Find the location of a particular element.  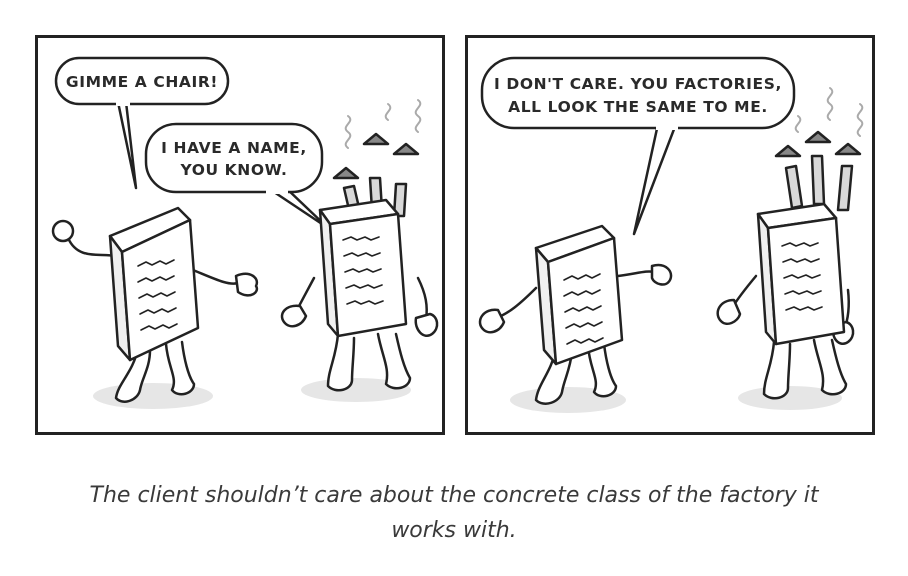

factory-character is located at coordinates (790, 243).